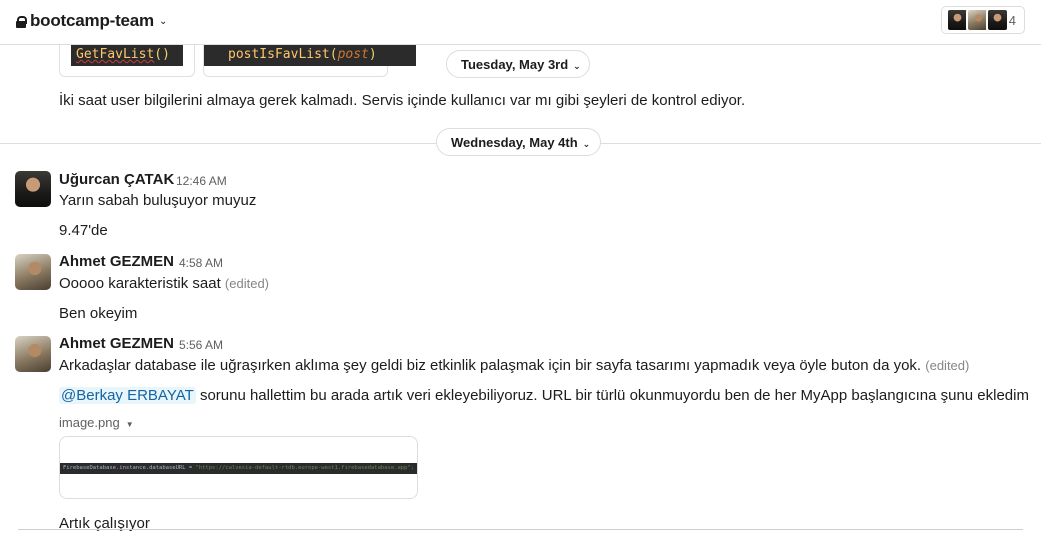  I want to click on channel-name-button: bootcamp-team ⌄, so click(91, 21).